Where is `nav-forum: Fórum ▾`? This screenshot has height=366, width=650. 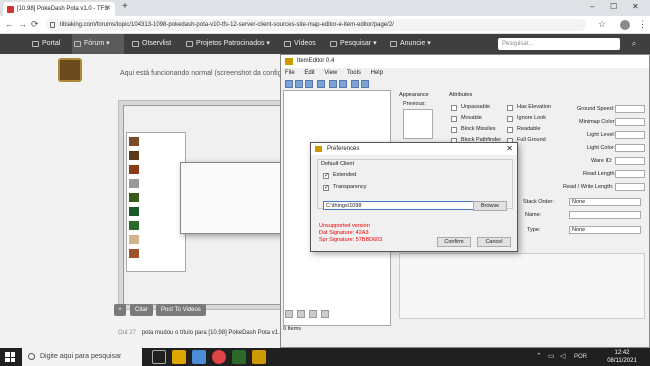 nav-forum: Fórum ▾ is located at coordinates (98, 44).